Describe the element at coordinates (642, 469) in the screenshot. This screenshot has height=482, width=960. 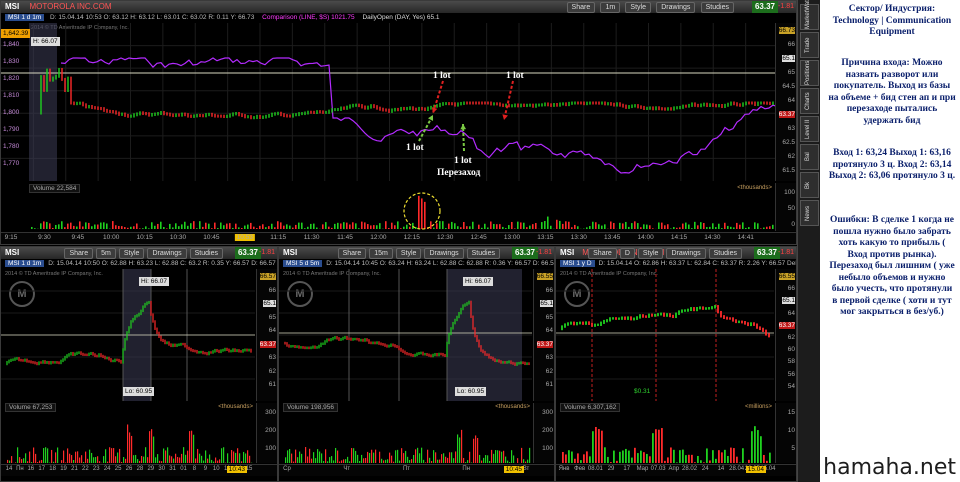
I see `time-tick: Мар` at that location.